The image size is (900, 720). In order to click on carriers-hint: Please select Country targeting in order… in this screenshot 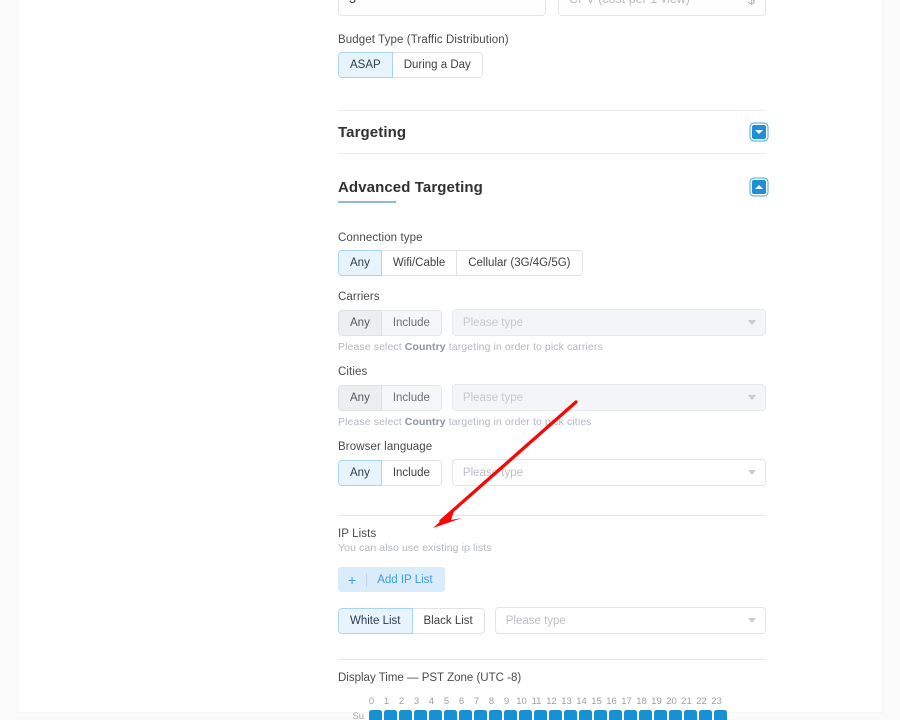, I will do `click(552, 347)`.